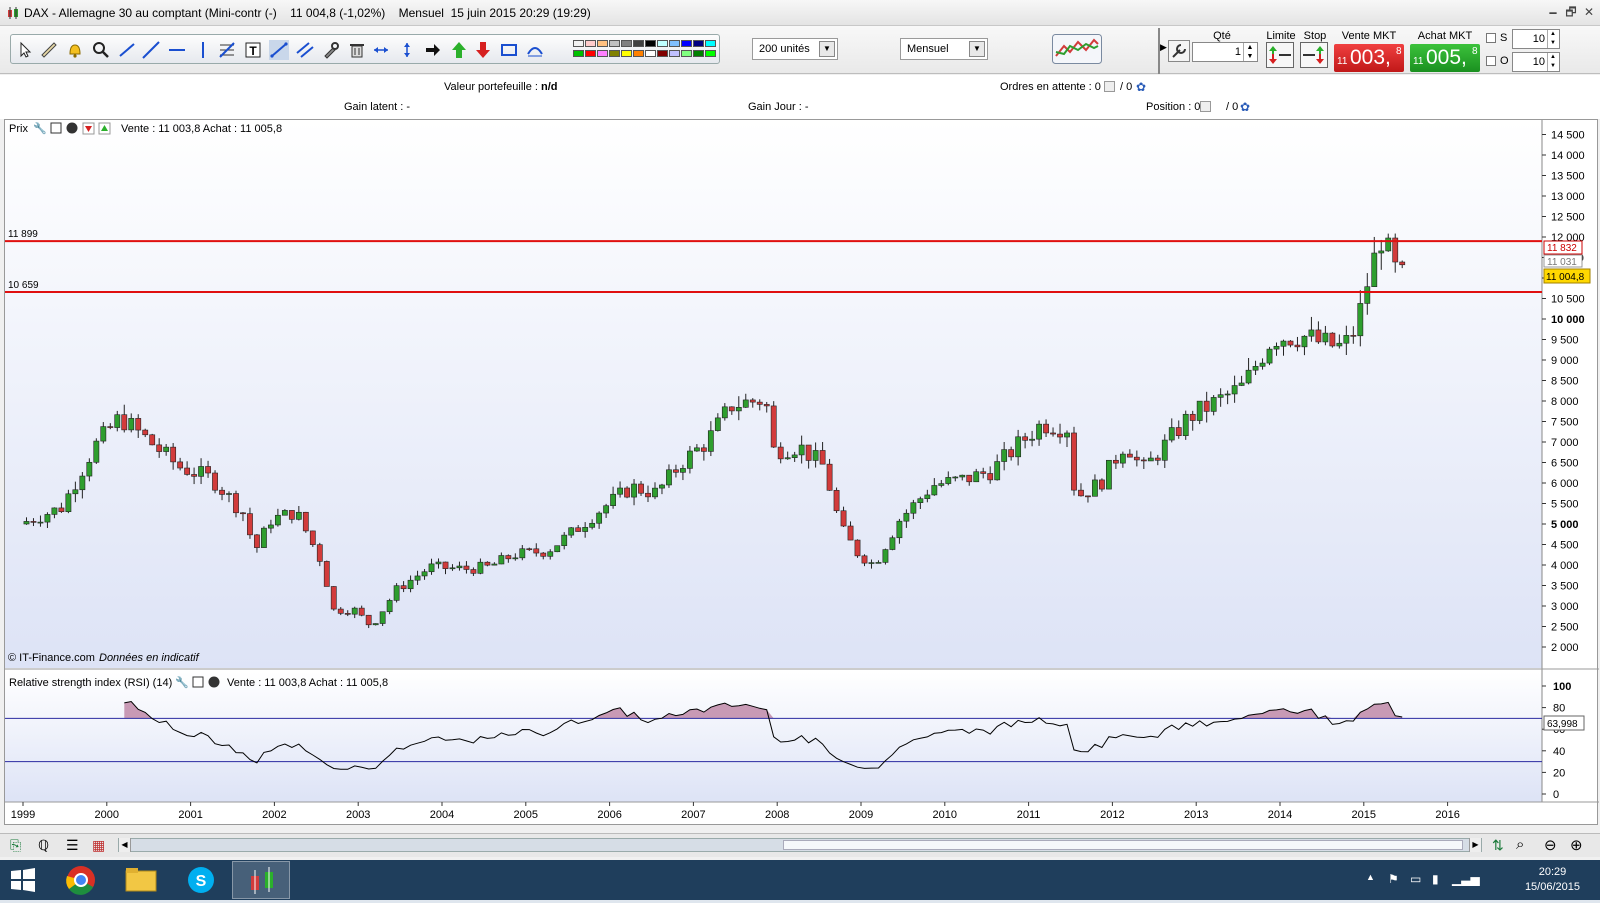  Describe the element at coordinates (1393, 879) in the screenshot. I see `tray-flag-icon: ⚑` at that location.